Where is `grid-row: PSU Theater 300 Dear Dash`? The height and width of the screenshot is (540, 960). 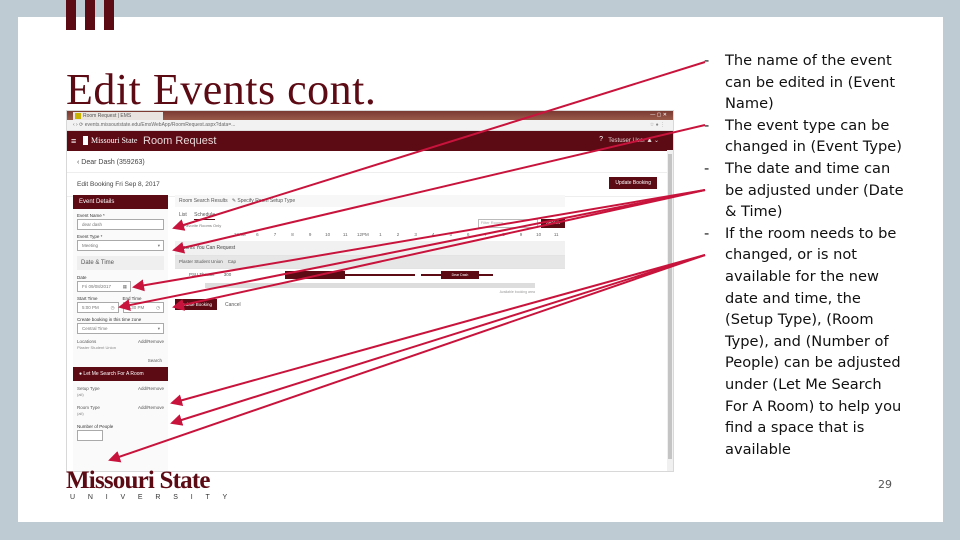
grid-row: PSU Theater 300 Dear Dash is located at coordinates (370, 274).